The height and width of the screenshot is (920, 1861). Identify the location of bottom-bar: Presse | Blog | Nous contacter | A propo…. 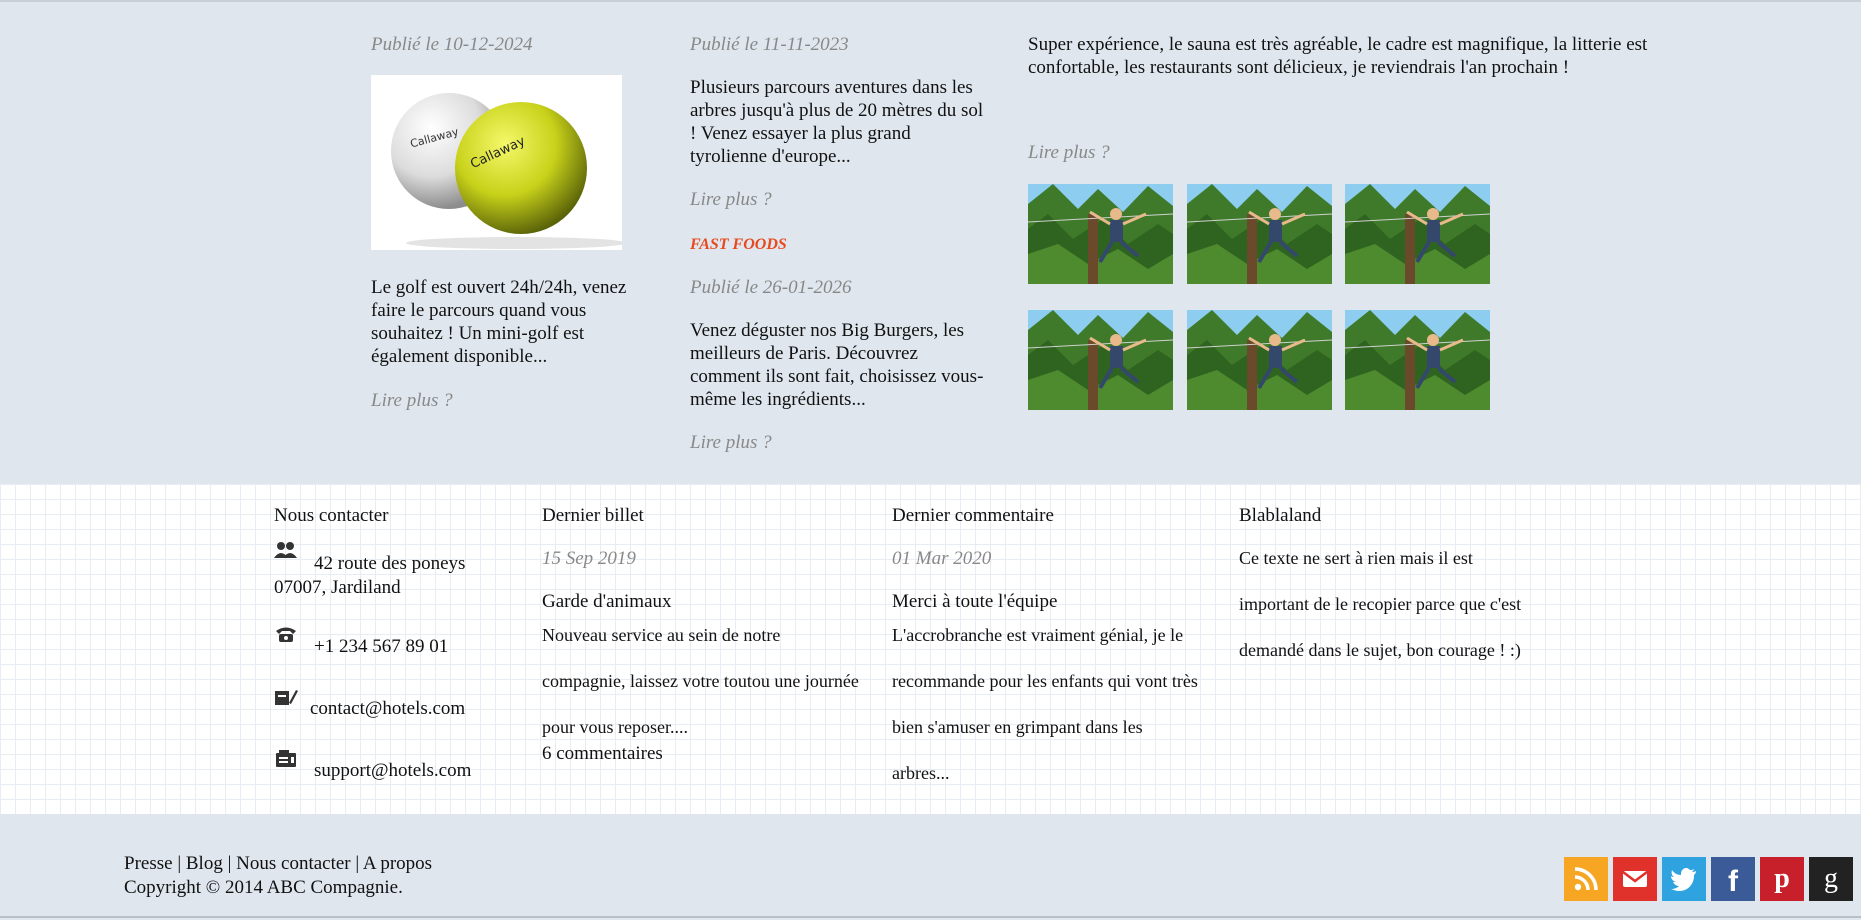
(930, 867).